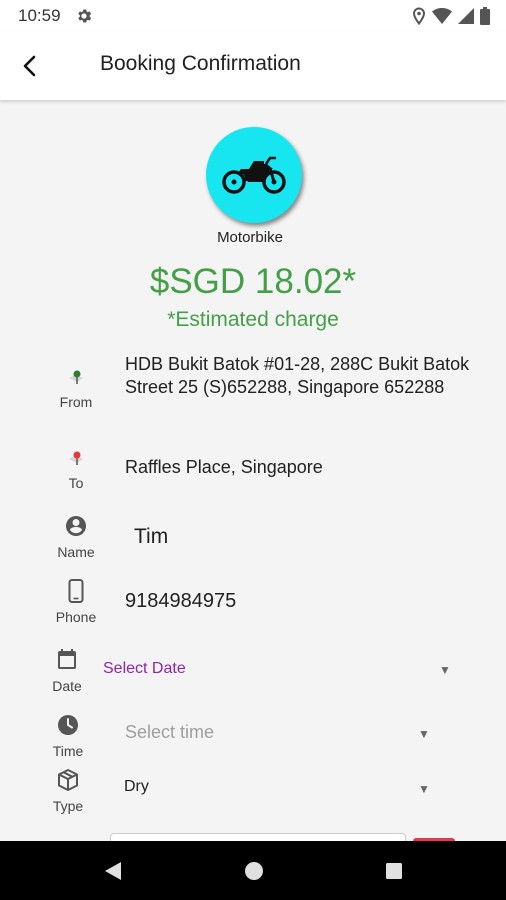 This screenshot has height=900, width=506. What do you see at coordinates (280, 789) in the screenshot?
I see `type-dropdown: Dry ▼` at bounding box center [280, 789].